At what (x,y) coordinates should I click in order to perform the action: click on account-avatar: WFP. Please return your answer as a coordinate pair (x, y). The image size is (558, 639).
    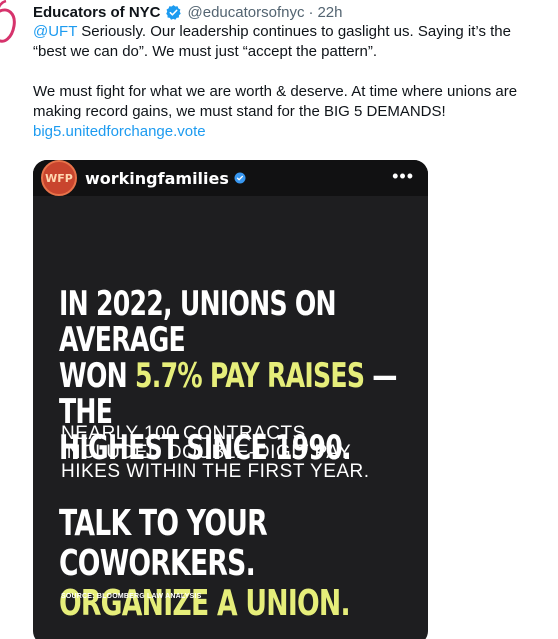
    Looking at the image, I should click on (59, 178).